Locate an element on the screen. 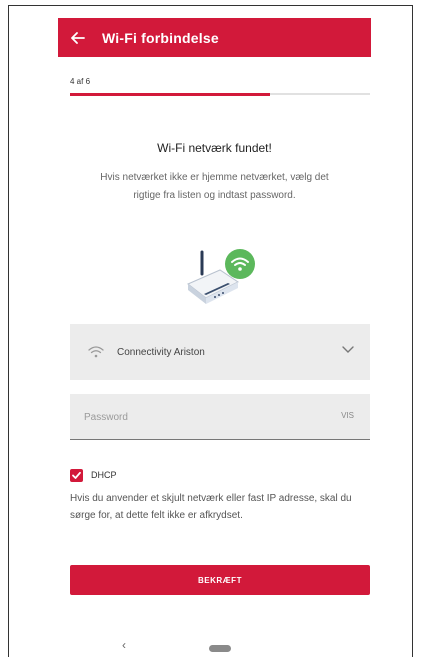  app-bar: Wi-Fi forbindelse is located at coordinates (214, 37).